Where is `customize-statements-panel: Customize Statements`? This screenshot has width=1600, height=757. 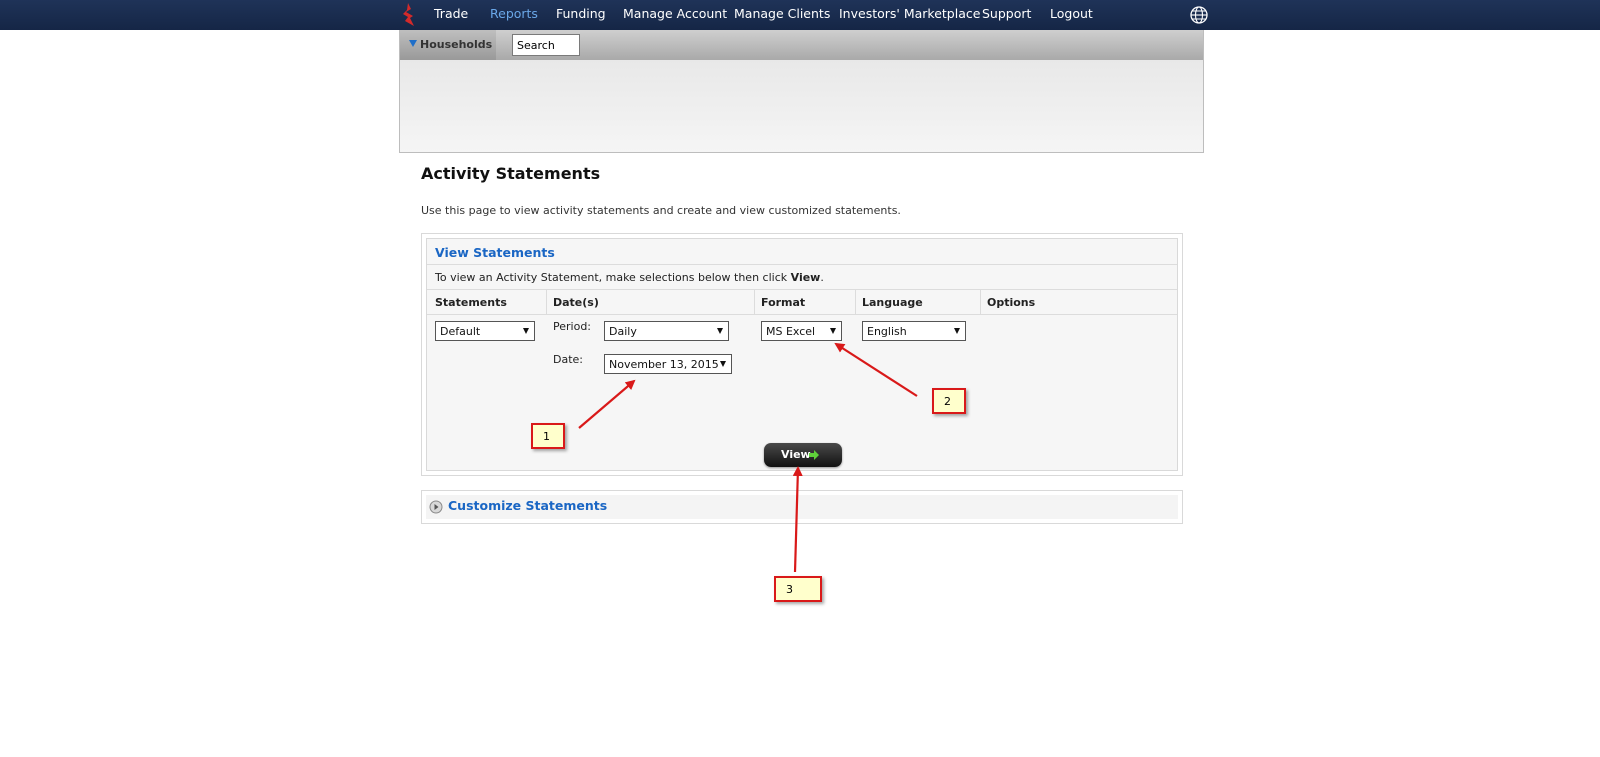 customize-statements-panel: Customize Statements is located at coordinates (802, 507).